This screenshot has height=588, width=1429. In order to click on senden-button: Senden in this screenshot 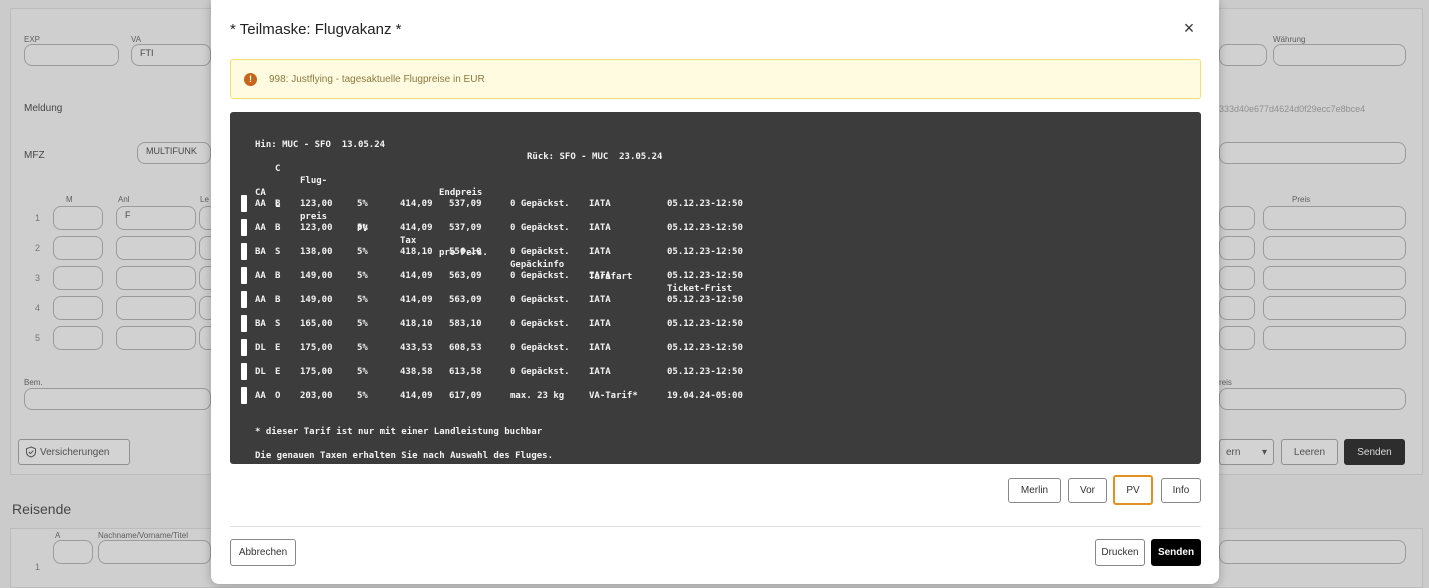, I will do `click(1176, 552)`.